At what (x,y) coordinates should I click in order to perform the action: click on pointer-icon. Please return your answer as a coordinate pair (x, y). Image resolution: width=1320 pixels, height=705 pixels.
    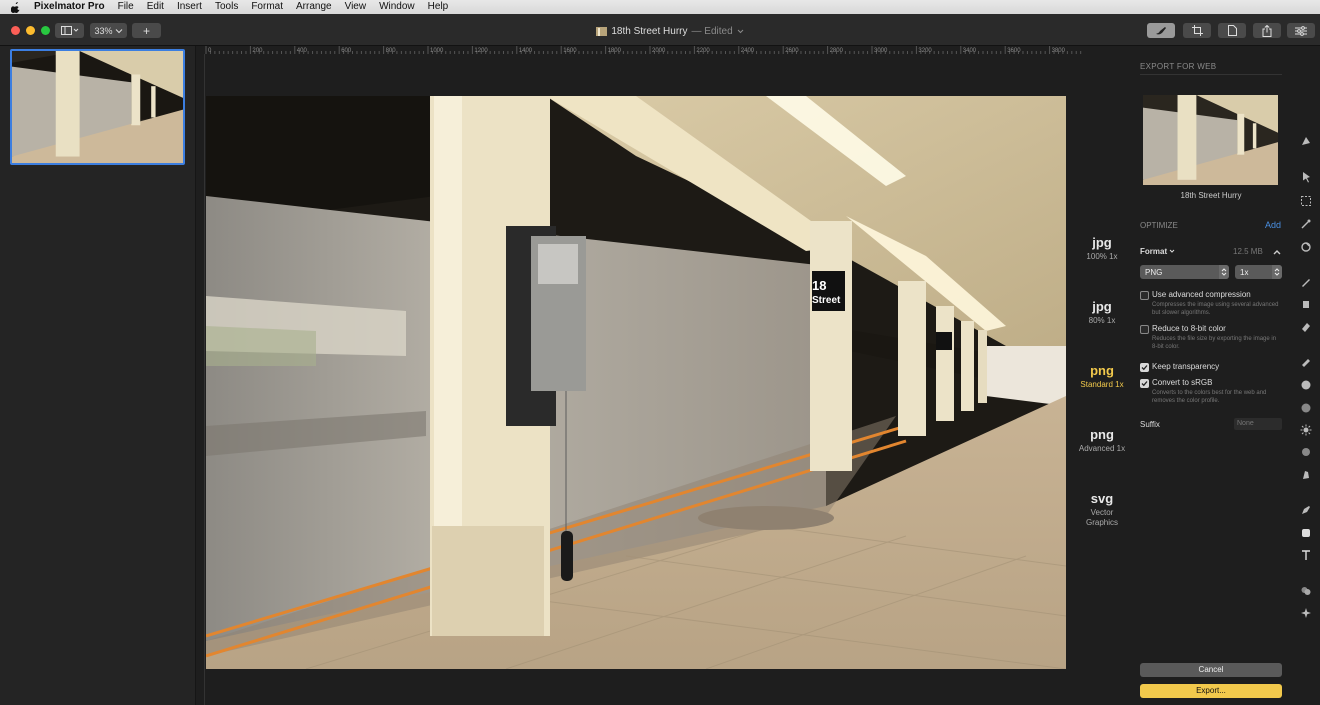
    Looking at the image, I should click on (1306, 177).